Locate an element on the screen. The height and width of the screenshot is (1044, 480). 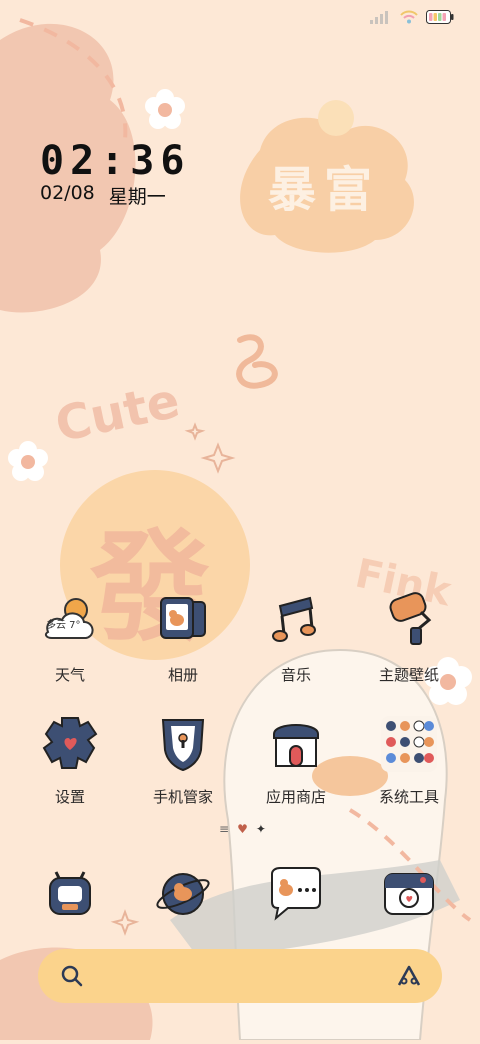
app-label: 相册 is located at coordinates (182, 675).